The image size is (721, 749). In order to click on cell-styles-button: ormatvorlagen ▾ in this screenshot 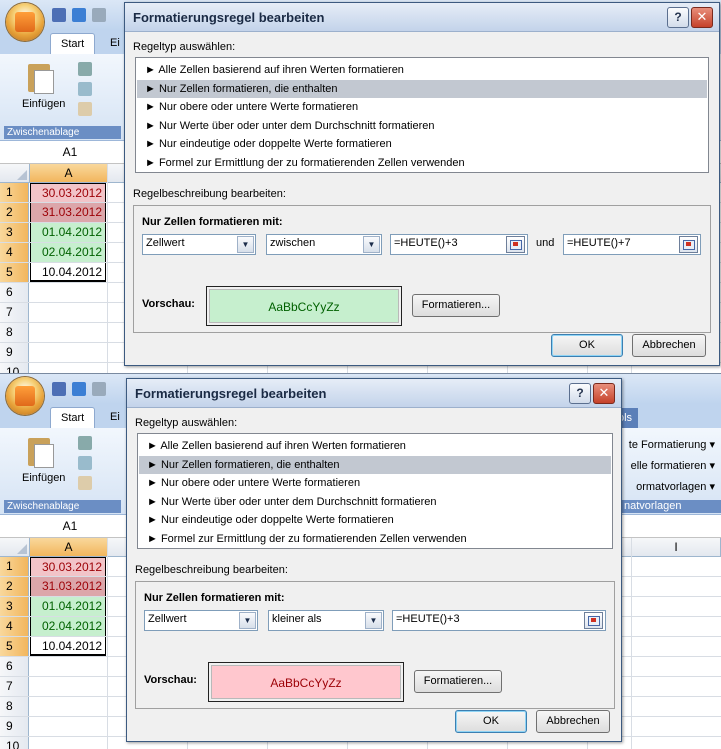, I will do `click(675, 486)`.